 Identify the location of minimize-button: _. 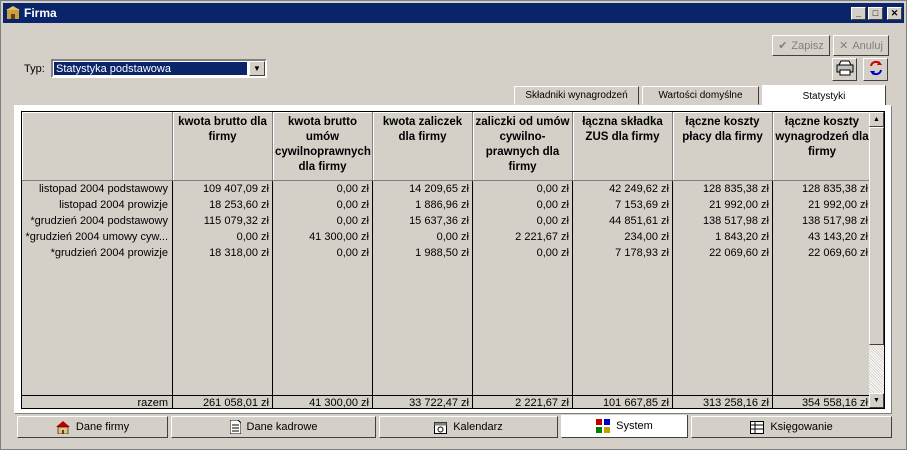
(858, 13).